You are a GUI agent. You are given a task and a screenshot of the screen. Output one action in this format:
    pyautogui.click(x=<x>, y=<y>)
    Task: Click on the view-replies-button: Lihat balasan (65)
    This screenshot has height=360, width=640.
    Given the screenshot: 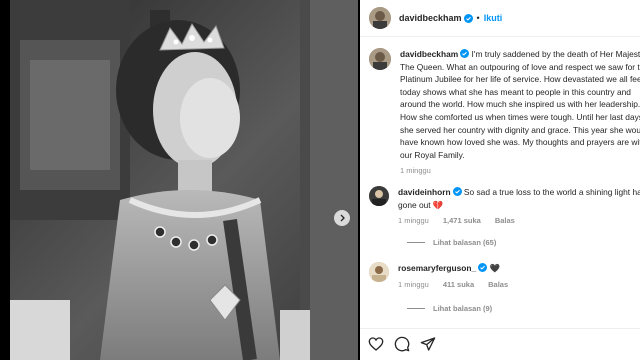 What is the action you would take?
    pyautogui.click(x=451, y=242)
    